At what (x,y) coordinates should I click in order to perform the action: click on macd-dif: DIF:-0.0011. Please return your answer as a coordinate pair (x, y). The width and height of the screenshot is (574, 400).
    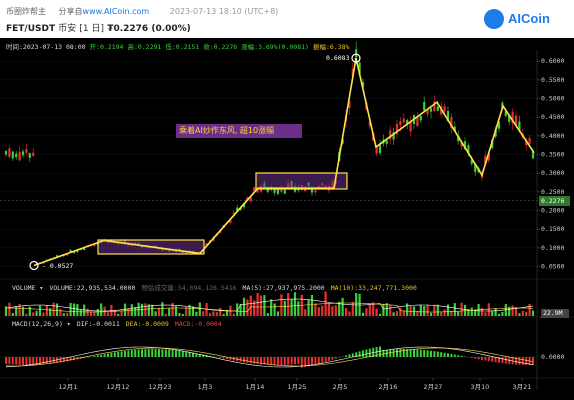
    Looking at the image, I should click on (98, 324).